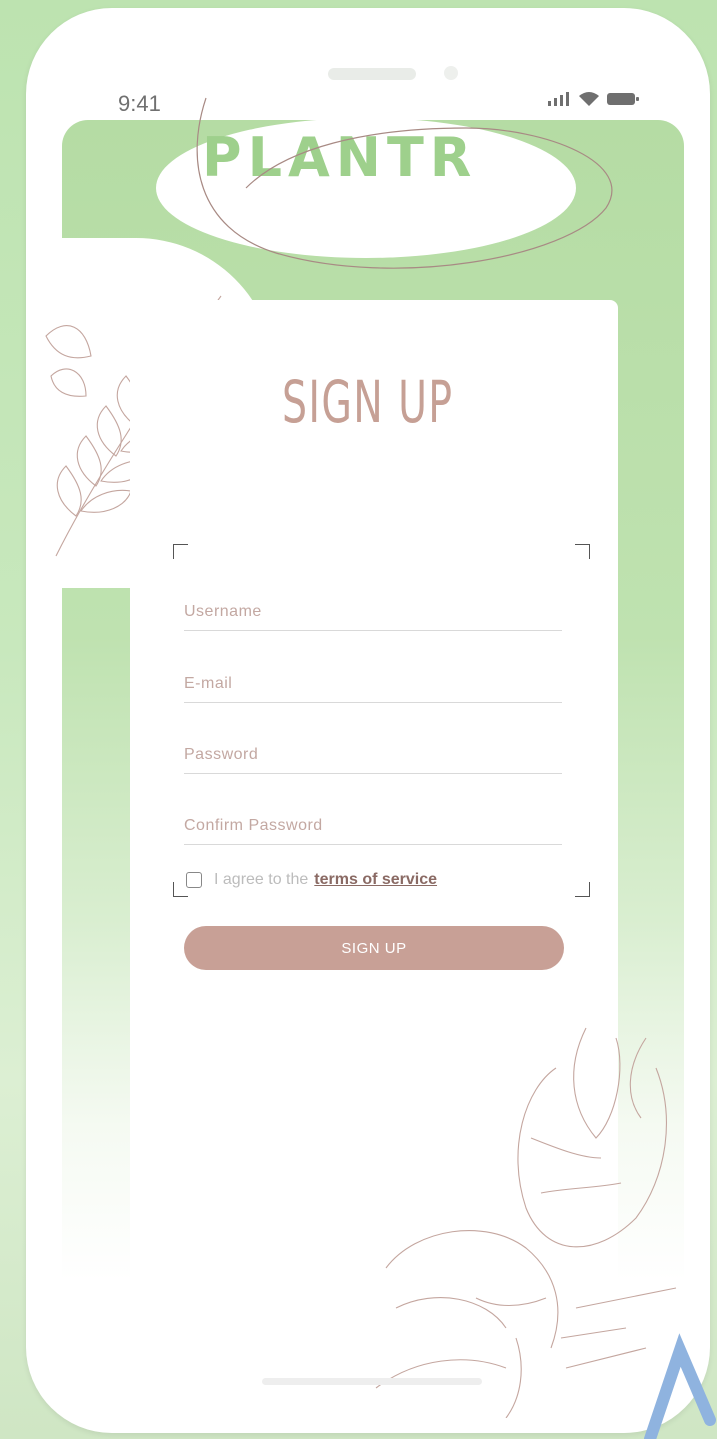  Describe the element at coordinates (194, 880) in the screenshot. I see `terms-checkbox` at that location.